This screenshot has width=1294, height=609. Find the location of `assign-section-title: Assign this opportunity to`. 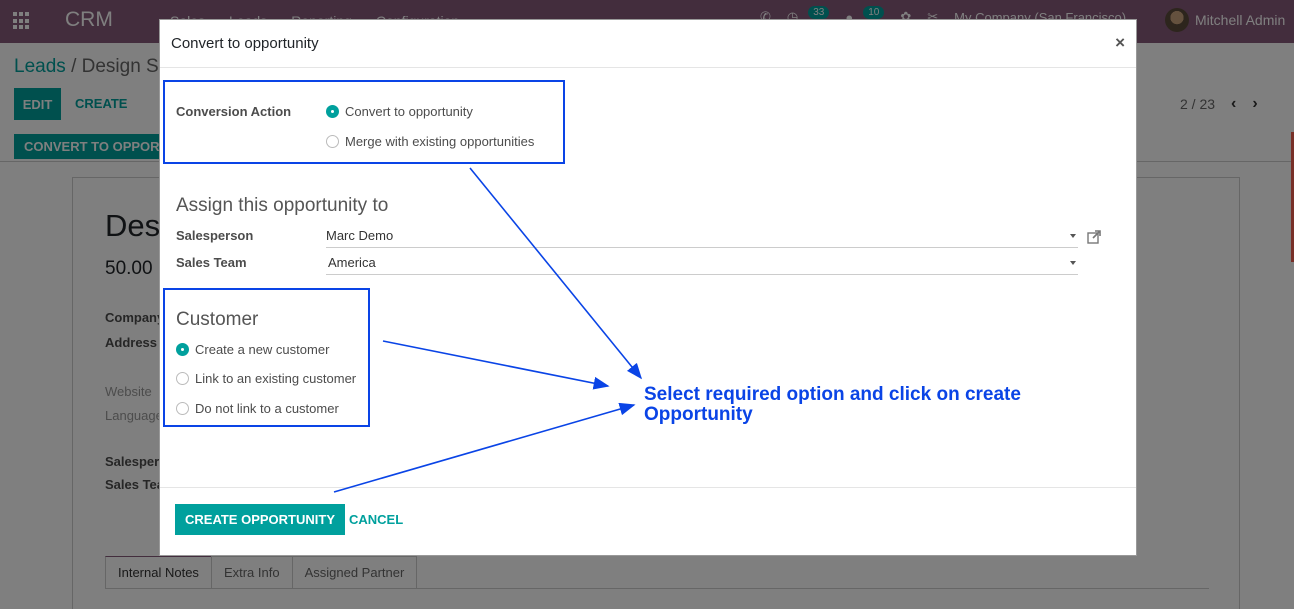

assign-section-title: Assign this opportunity to is located at coordinates (282, 205).